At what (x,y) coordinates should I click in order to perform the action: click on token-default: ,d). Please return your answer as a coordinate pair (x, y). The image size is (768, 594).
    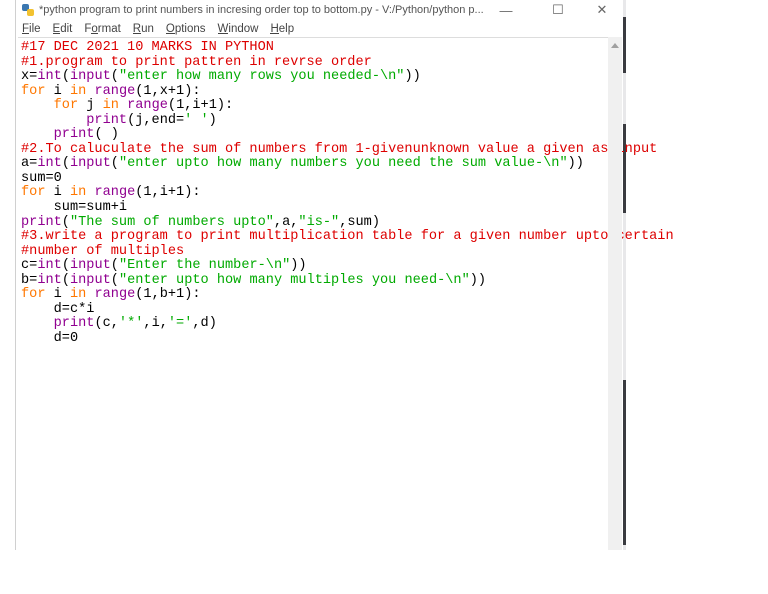
    Looking at the image, I should click on (204, 324).